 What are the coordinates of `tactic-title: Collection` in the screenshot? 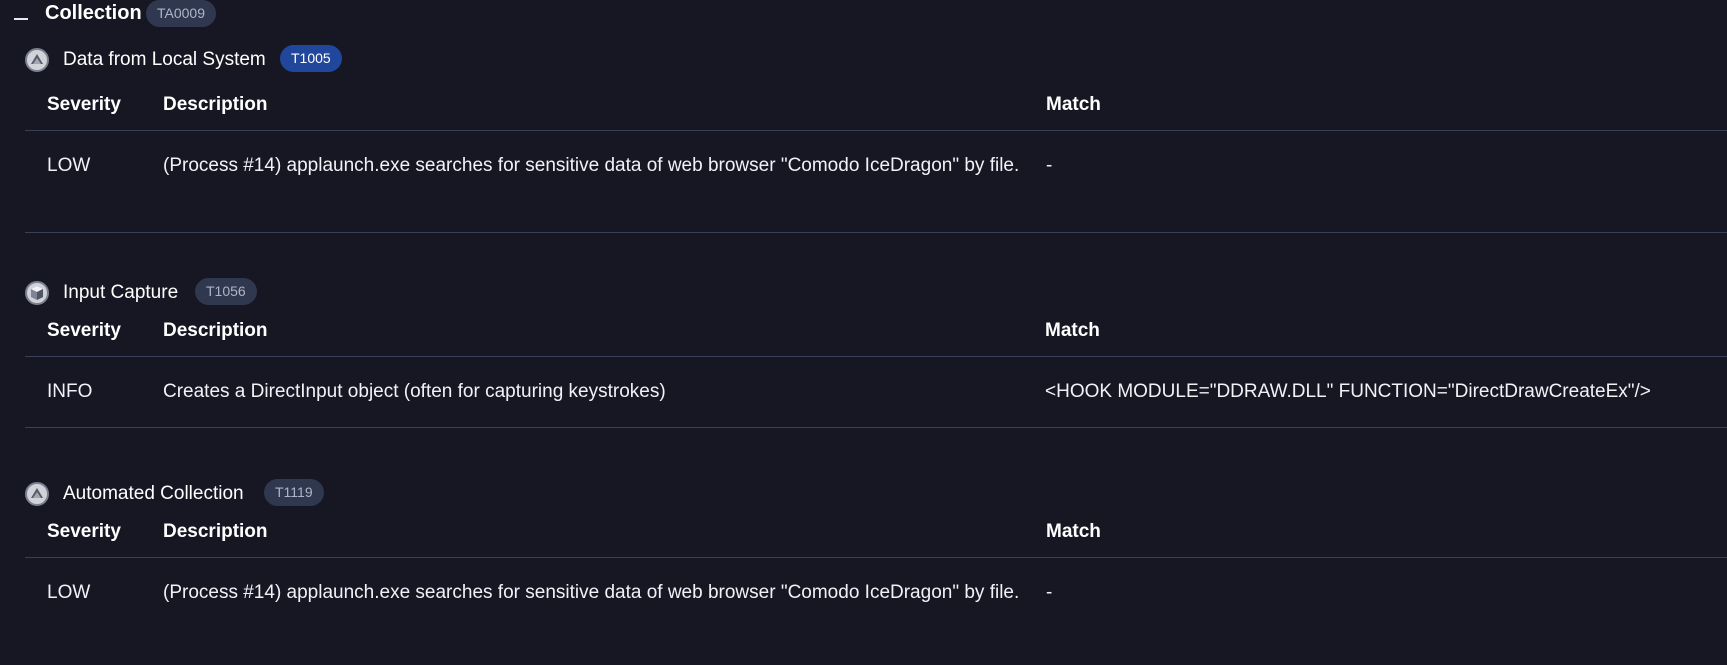 It's located at (93, 13).